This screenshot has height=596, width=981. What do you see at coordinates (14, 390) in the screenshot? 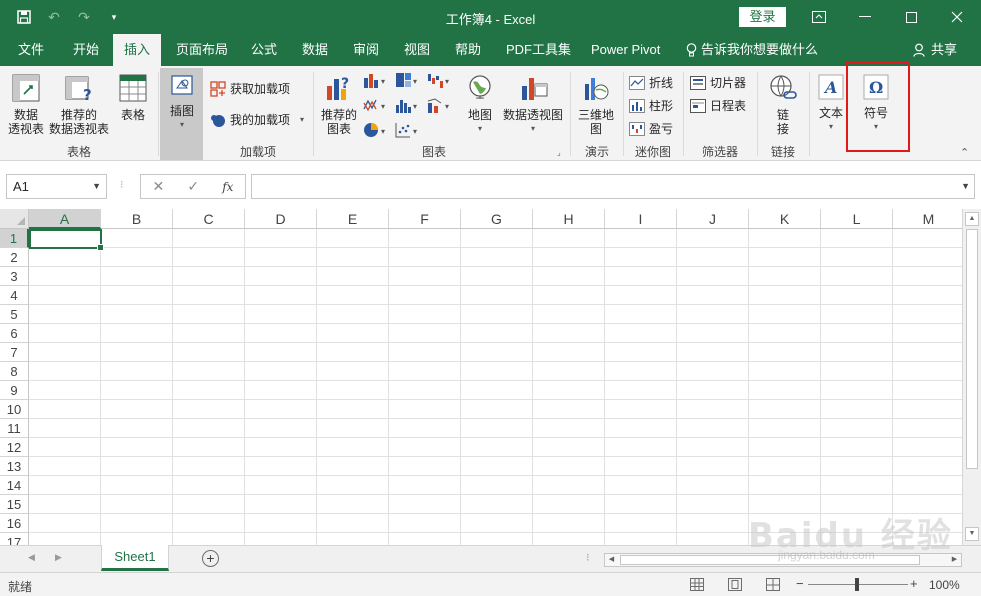
I see `row-header: 9` at bounding box center [14, 390].